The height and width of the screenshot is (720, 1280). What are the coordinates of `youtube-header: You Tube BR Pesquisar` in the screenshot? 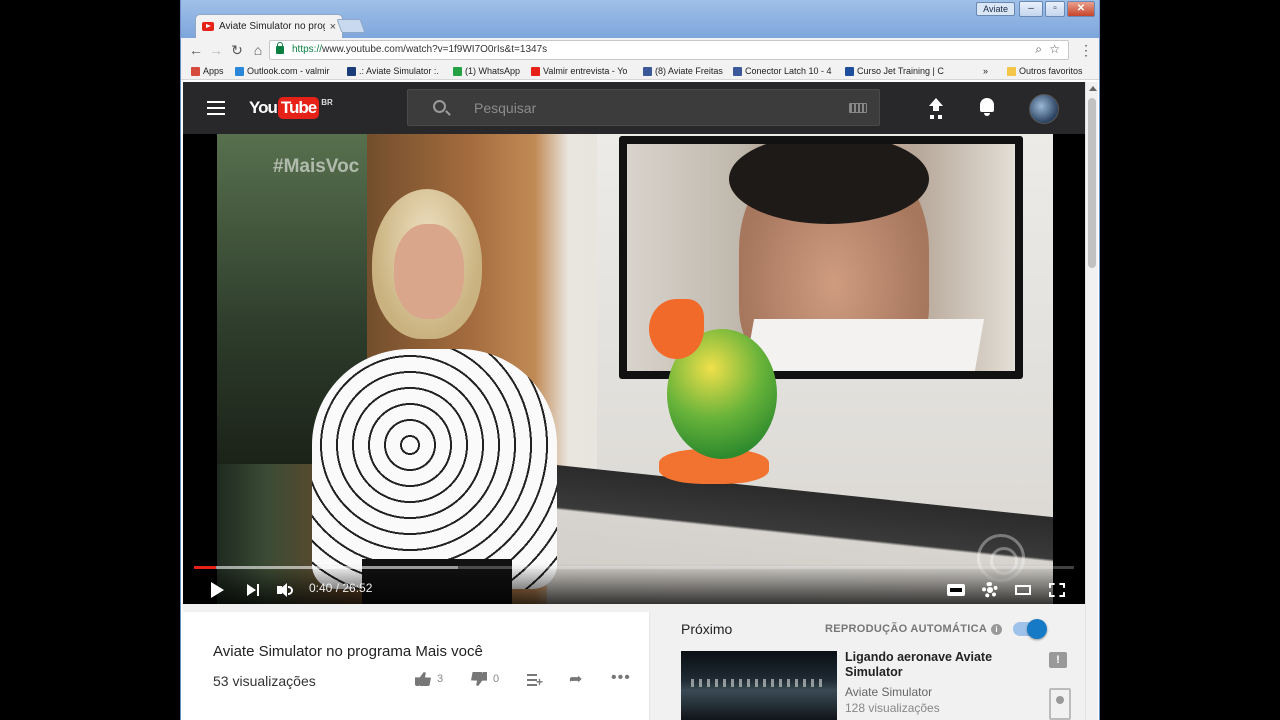 It's located at (634, 108).